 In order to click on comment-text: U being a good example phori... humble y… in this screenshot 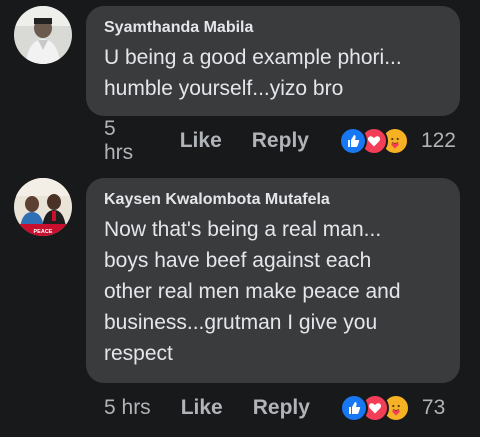, I will do `click(274, 73)`.